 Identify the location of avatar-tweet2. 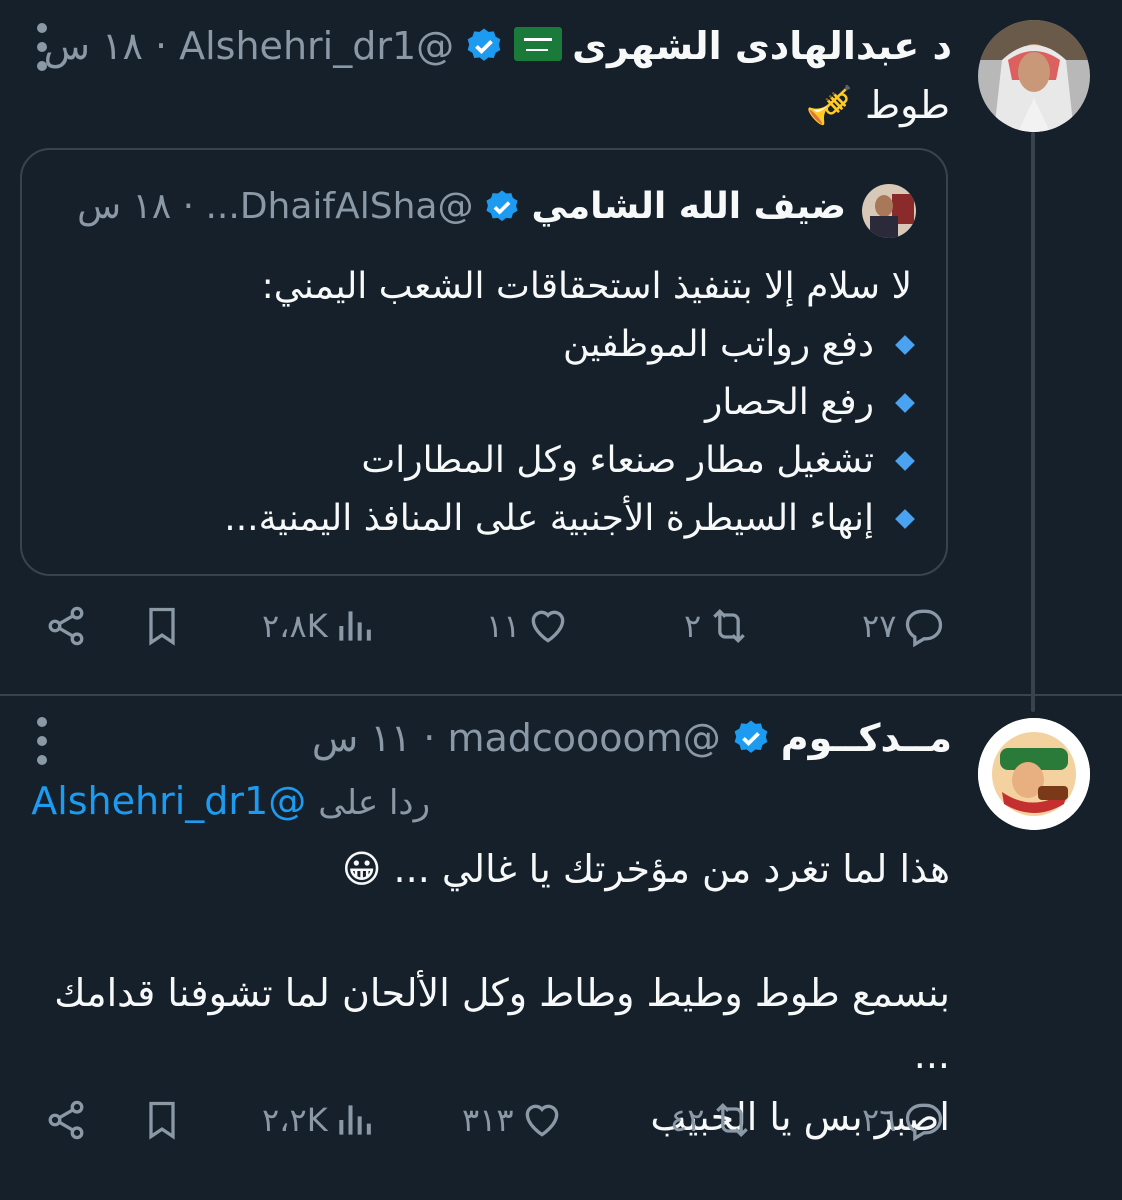
(1034, 774).